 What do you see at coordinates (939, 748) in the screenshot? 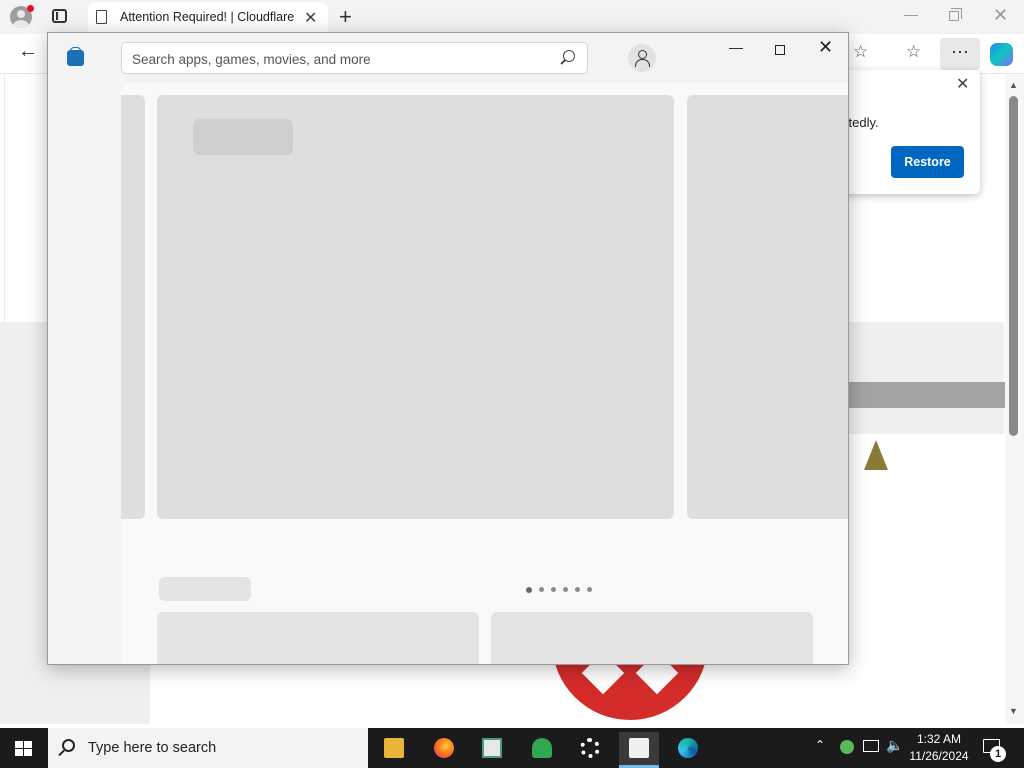
I see `taskbar-clock: 1:32 AM 11/26/2024` at bounding box center [939, 748].